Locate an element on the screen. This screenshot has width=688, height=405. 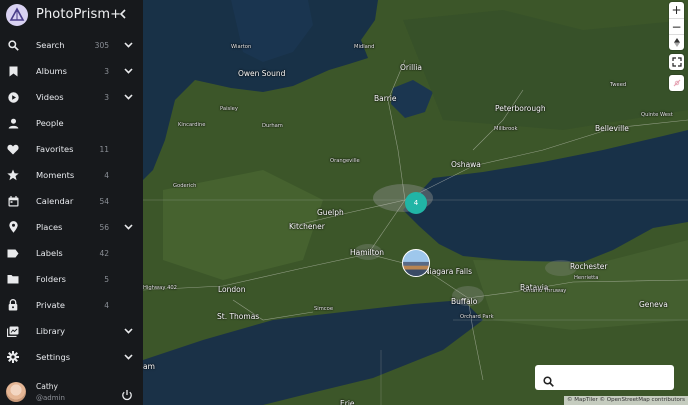
map-place-label: Orillia is located at coordinates (411, 67).